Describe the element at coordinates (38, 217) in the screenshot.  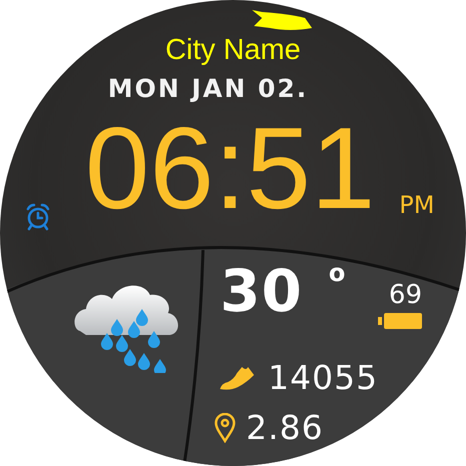
I see `alarm-clock-icon` at that location.